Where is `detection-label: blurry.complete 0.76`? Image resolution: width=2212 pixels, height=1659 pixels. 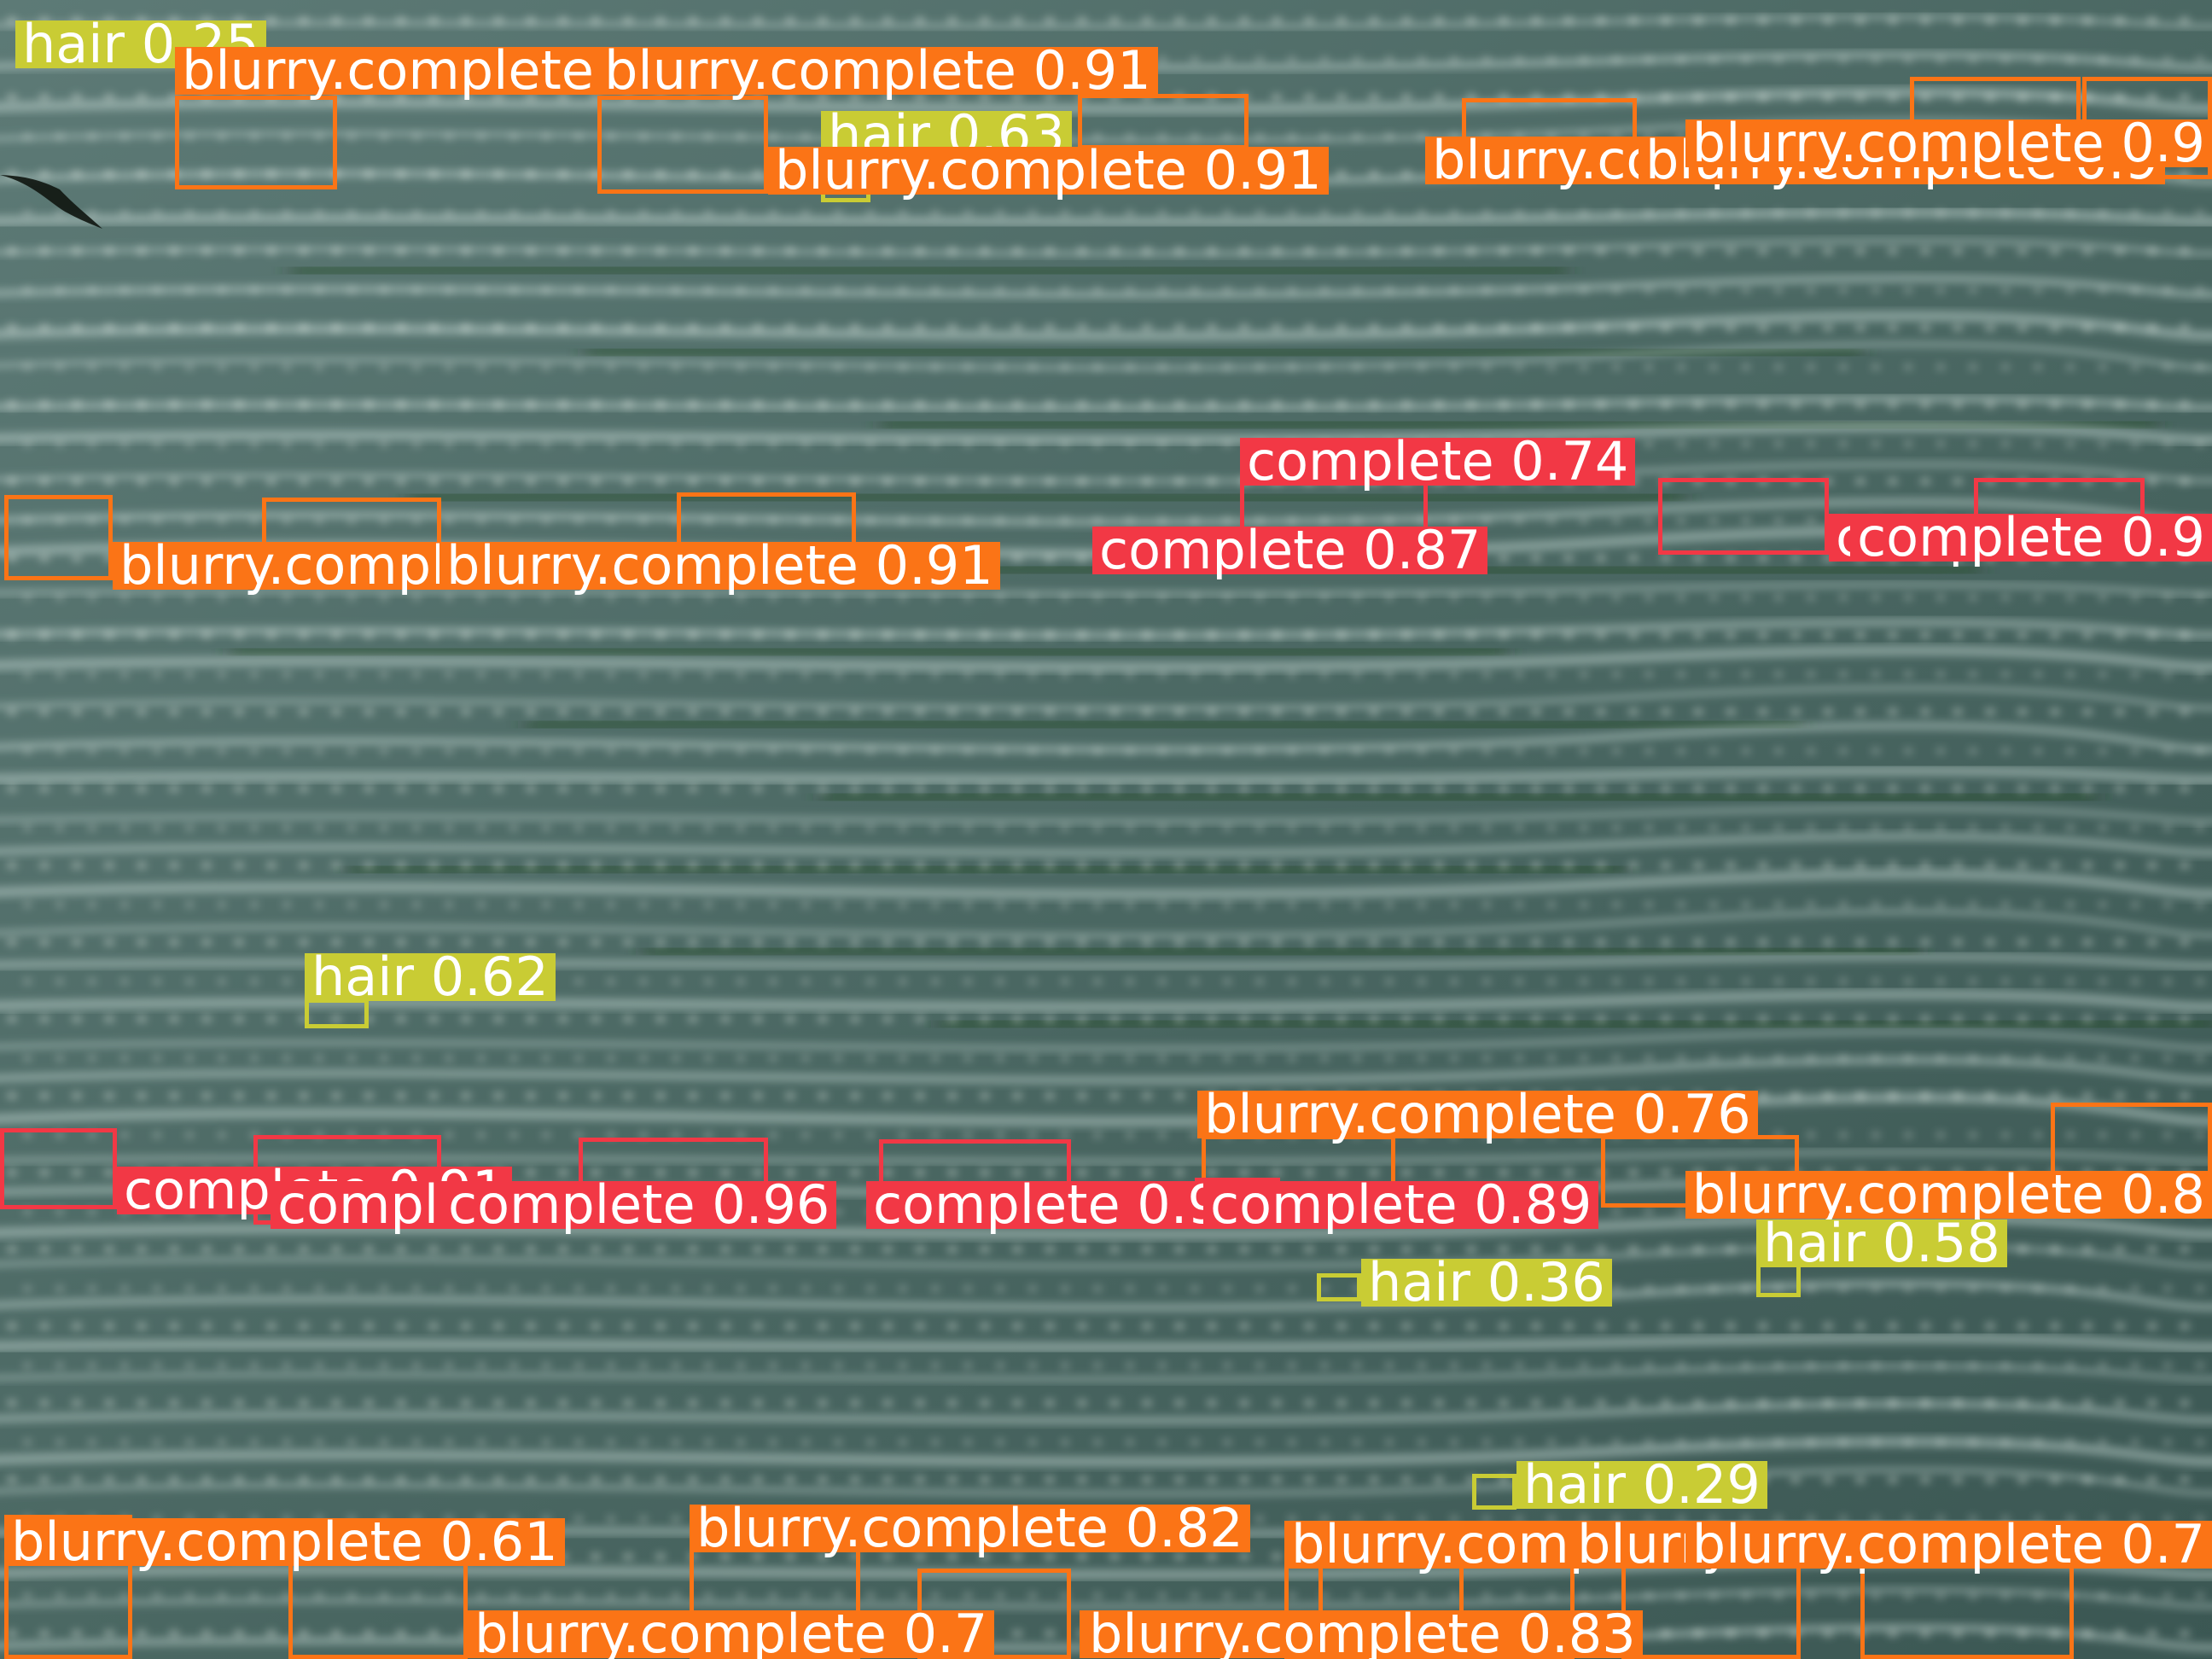 detection-label: blurry.complete 0.76 is located at coordinates (1477, 1114).